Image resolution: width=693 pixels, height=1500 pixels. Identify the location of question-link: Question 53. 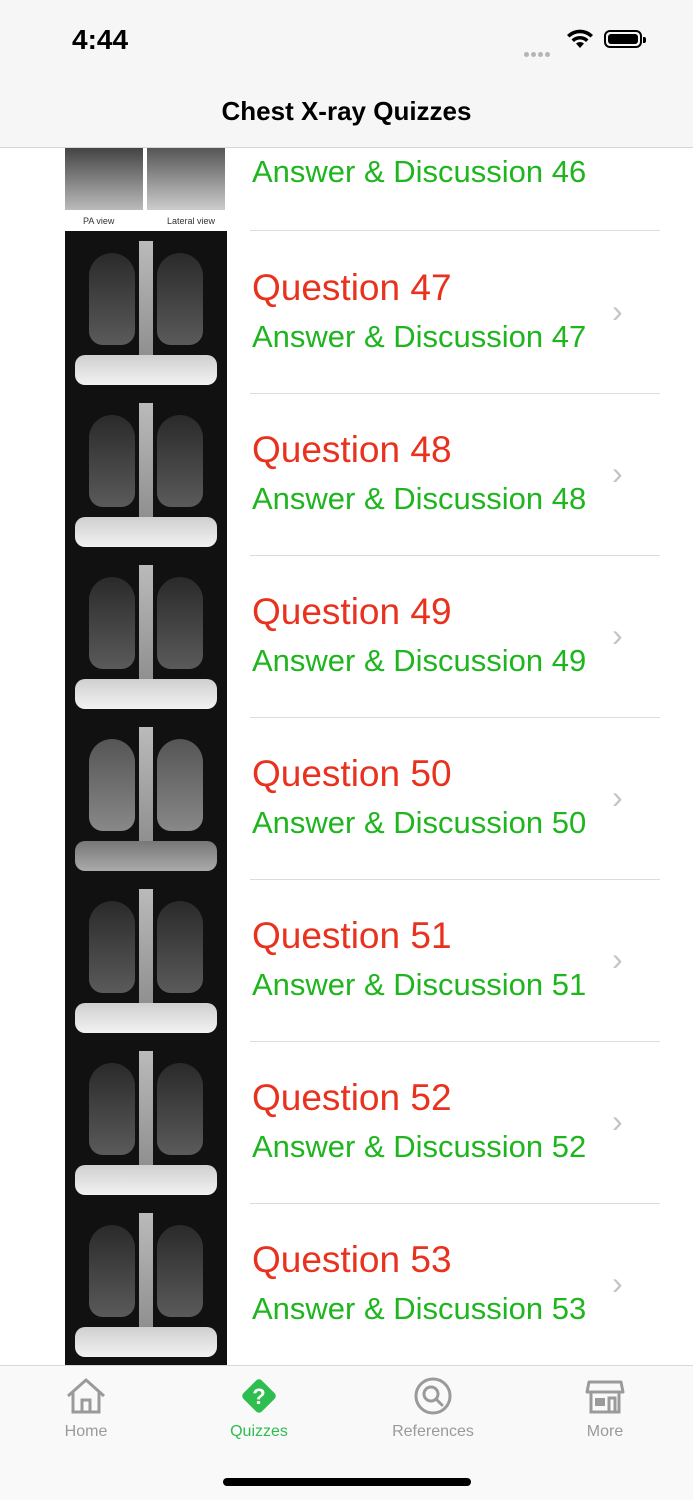
(352, 1260).